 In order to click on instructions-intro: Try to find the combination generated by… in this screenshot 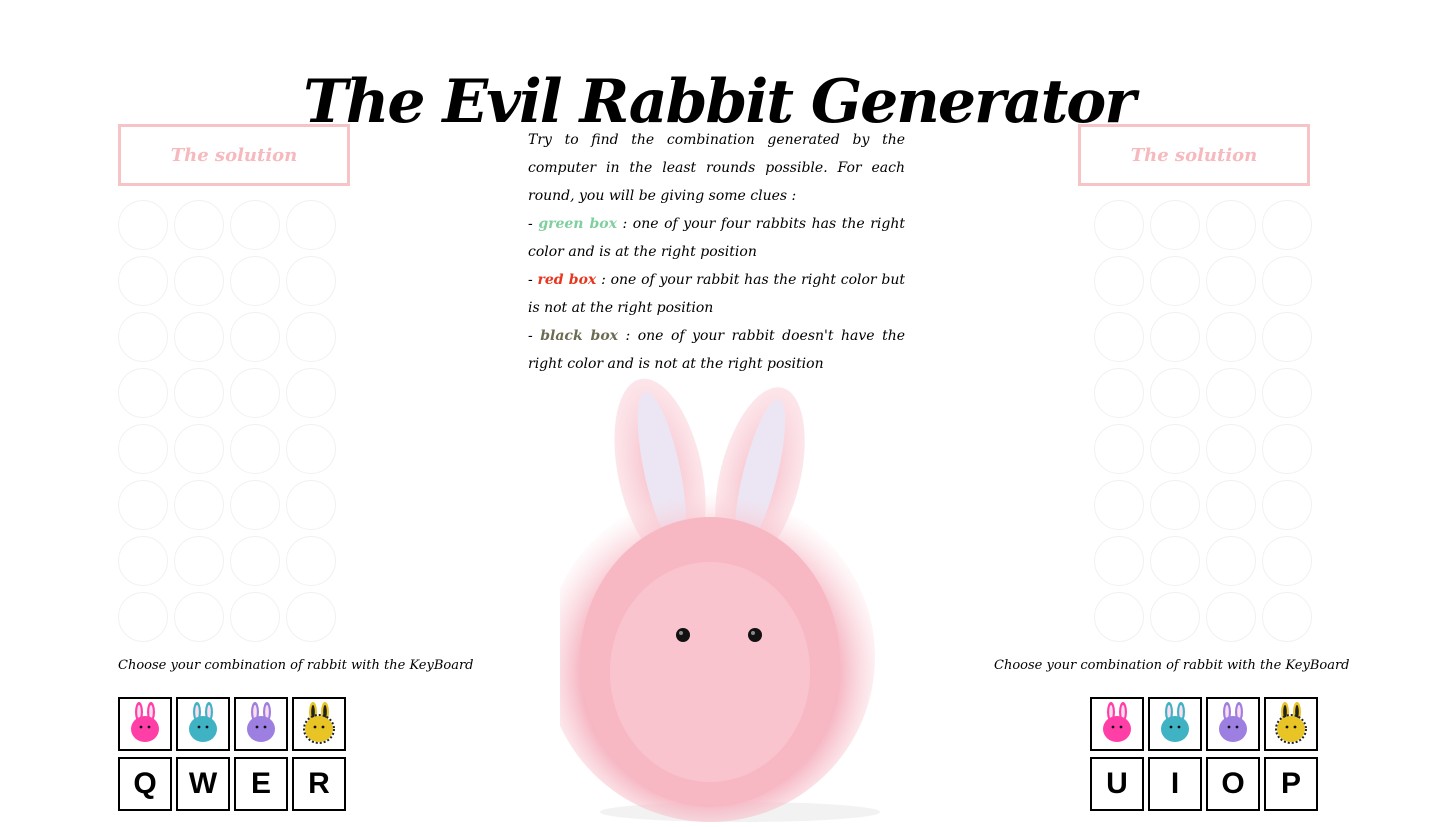, I will do `click(716, 168)`.